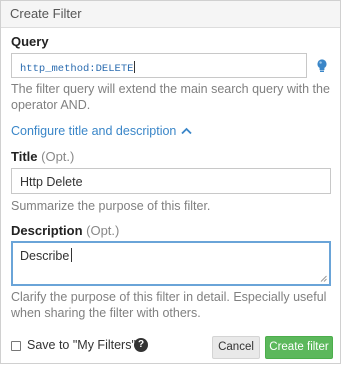 The width and height of the screenshot is (342, 365). I want to click on chevron-up-icon, so click(187, 131).